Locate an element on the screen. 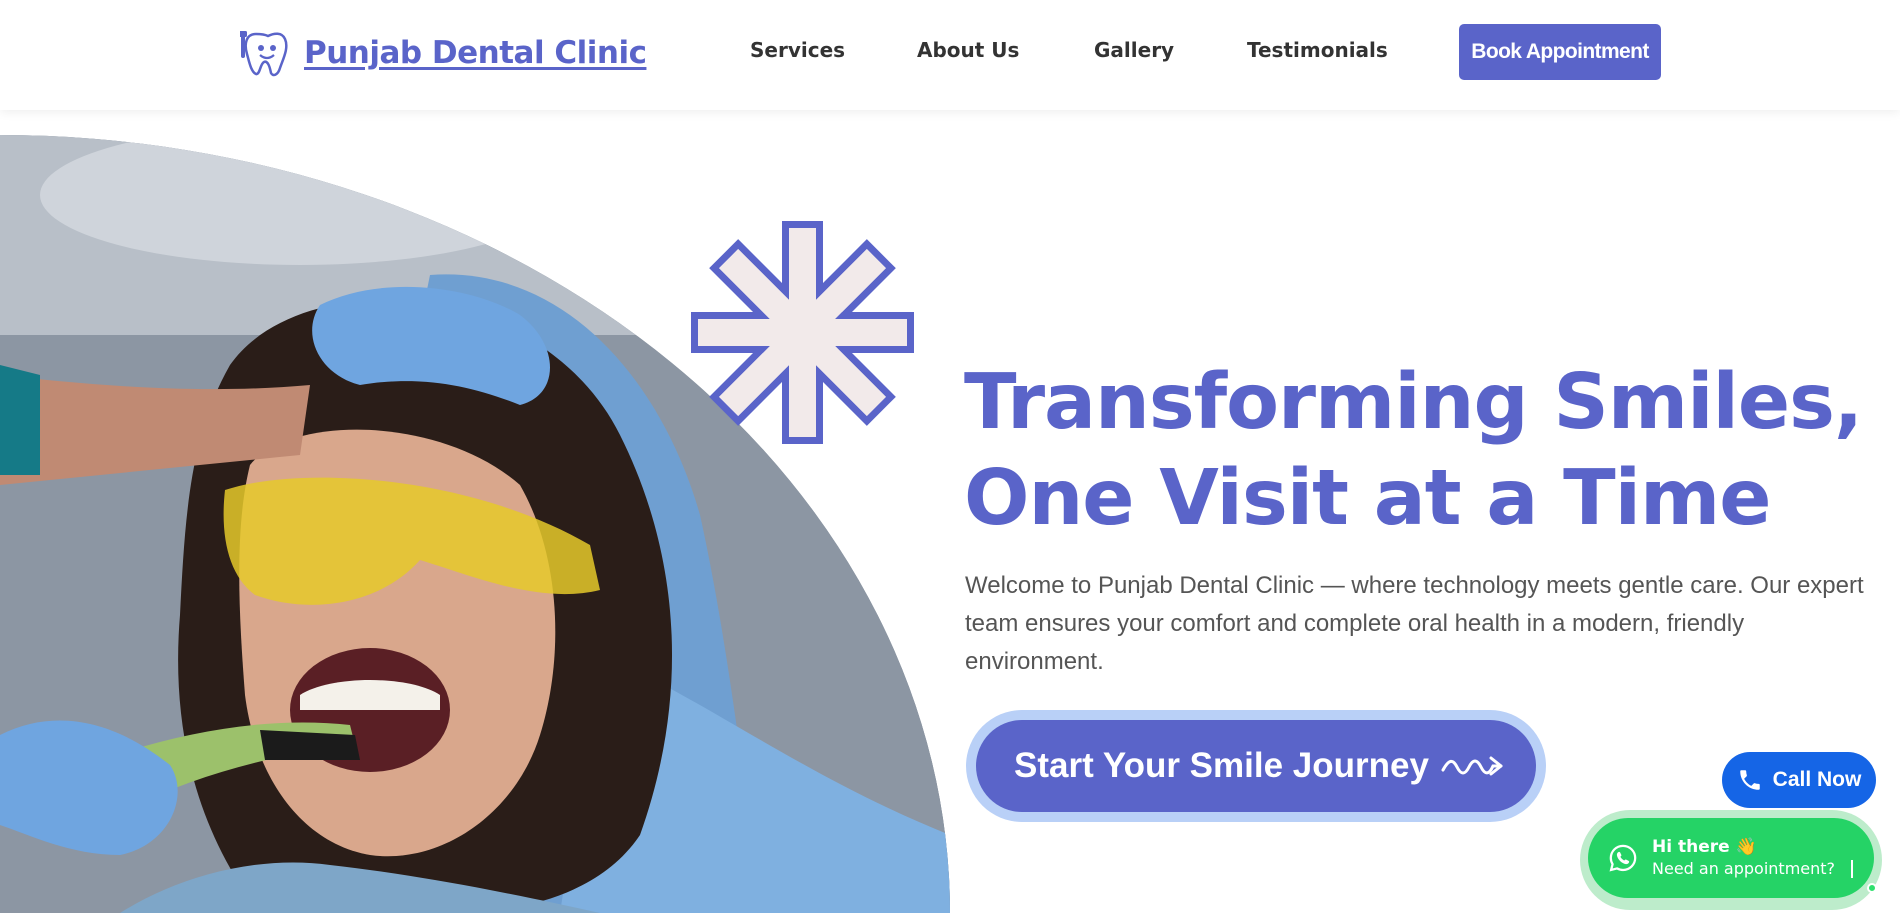 The image size is (1900, 913). cta-label: Start Your Smile Journey is located at coordinates (1221, 765).